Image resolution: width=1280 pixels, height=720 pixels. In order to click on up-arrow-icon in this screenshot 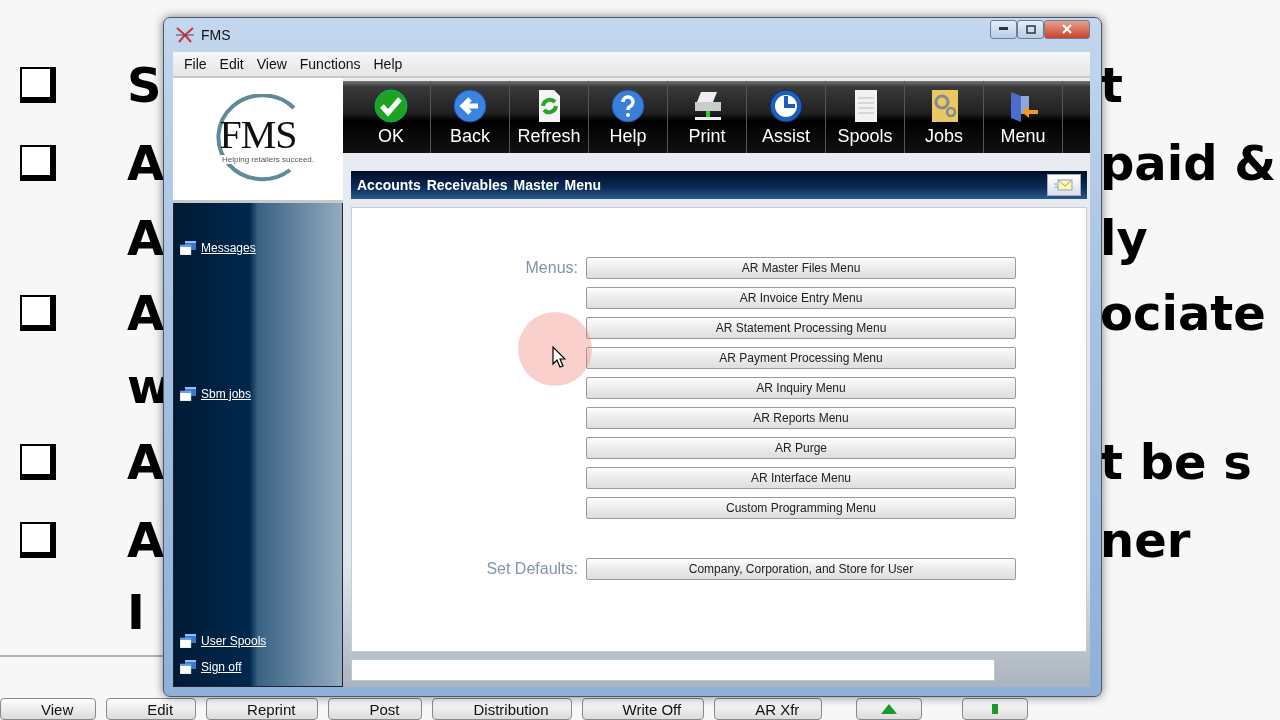, I will do `click(889, 709)`.